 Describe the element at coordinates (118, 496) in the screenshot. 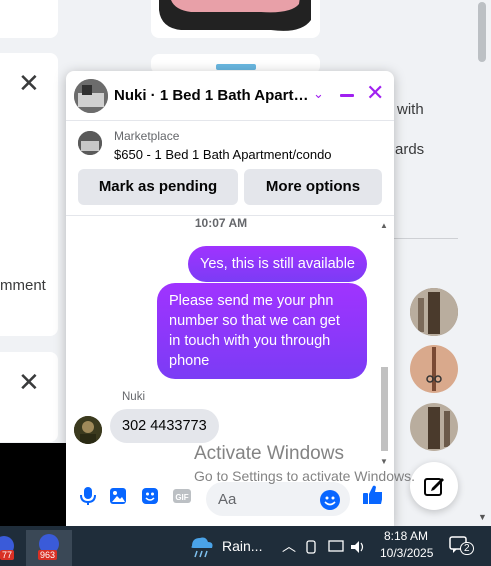

I see `photo-icon` at that location.